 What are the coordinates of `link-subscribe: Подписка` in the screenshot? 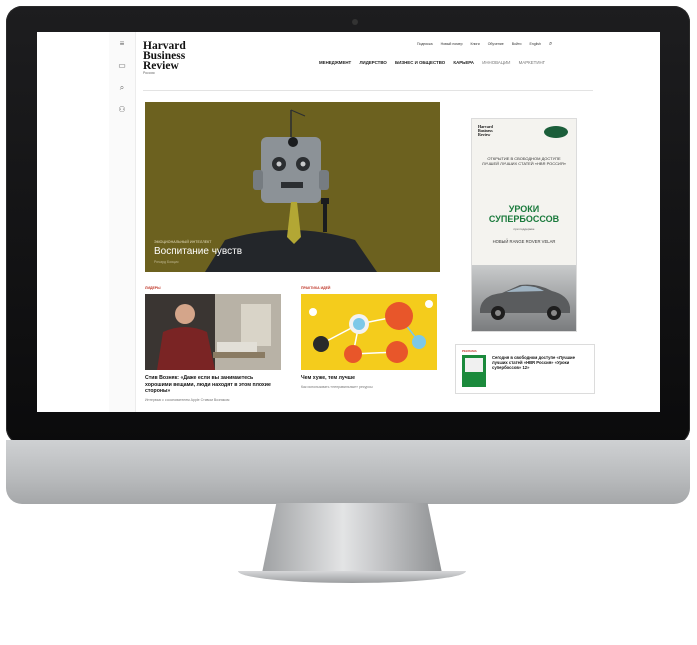 It's located at (425, 44).